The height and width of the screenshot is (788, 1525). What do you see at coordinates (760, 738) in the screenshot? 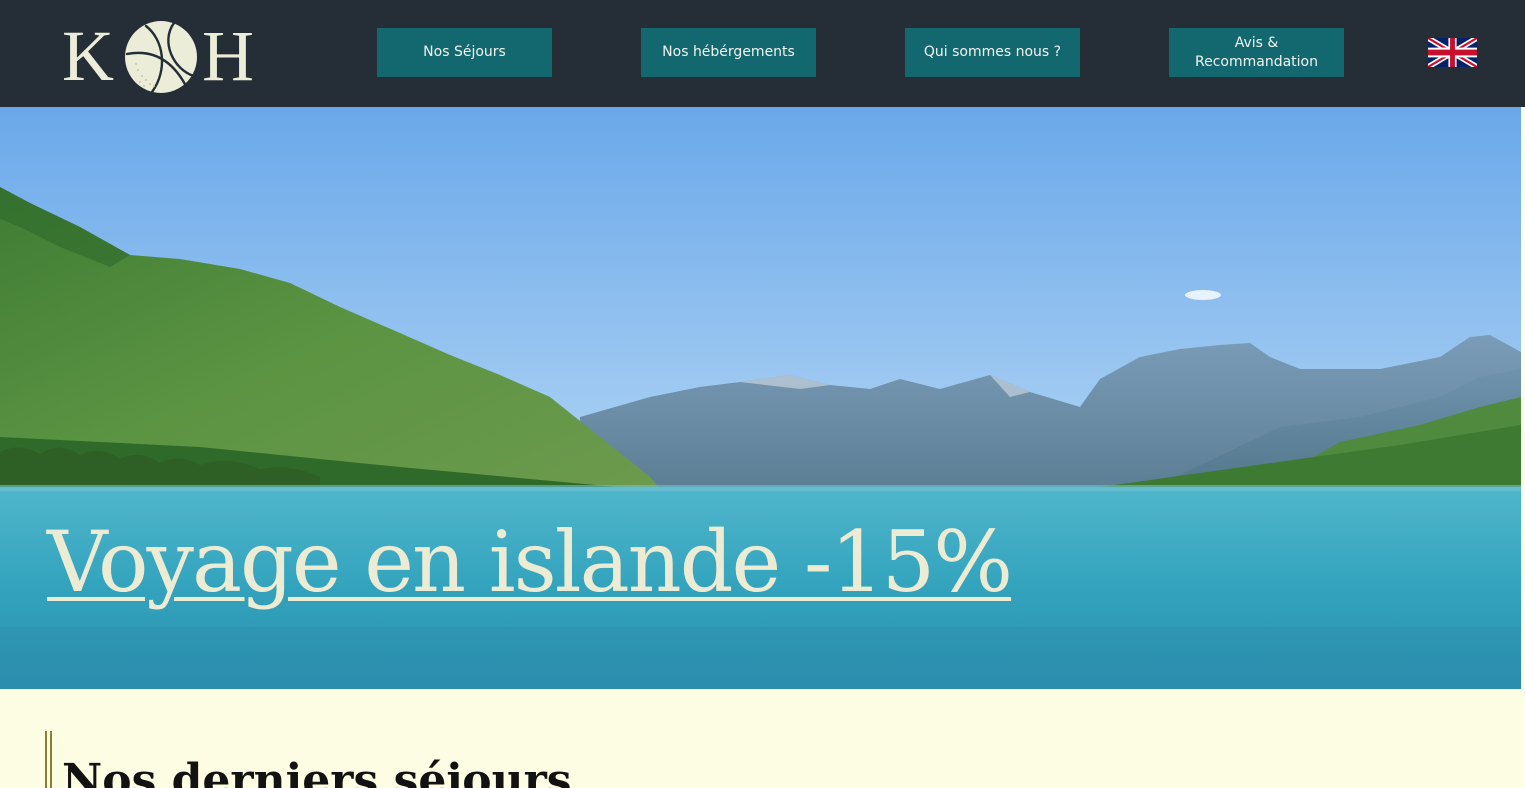
I see `latest-stays-section: Nos derniers séjours` at bounding box center [760, 738].